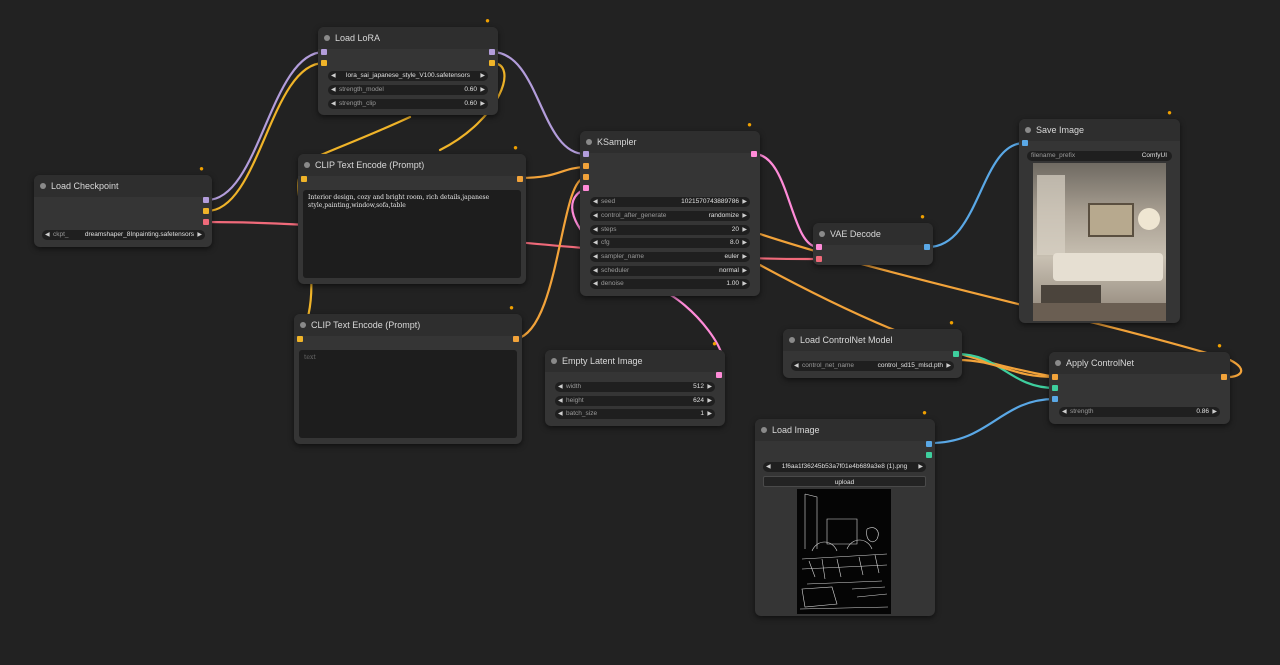 The height and width of the screenshot is (665, 1280). What do you see at coordinates (408, 90) in the screenshot?
I see `strength-model-slider: ◀ strength_model 0.60 ▶` at bounding box center [408, 90].